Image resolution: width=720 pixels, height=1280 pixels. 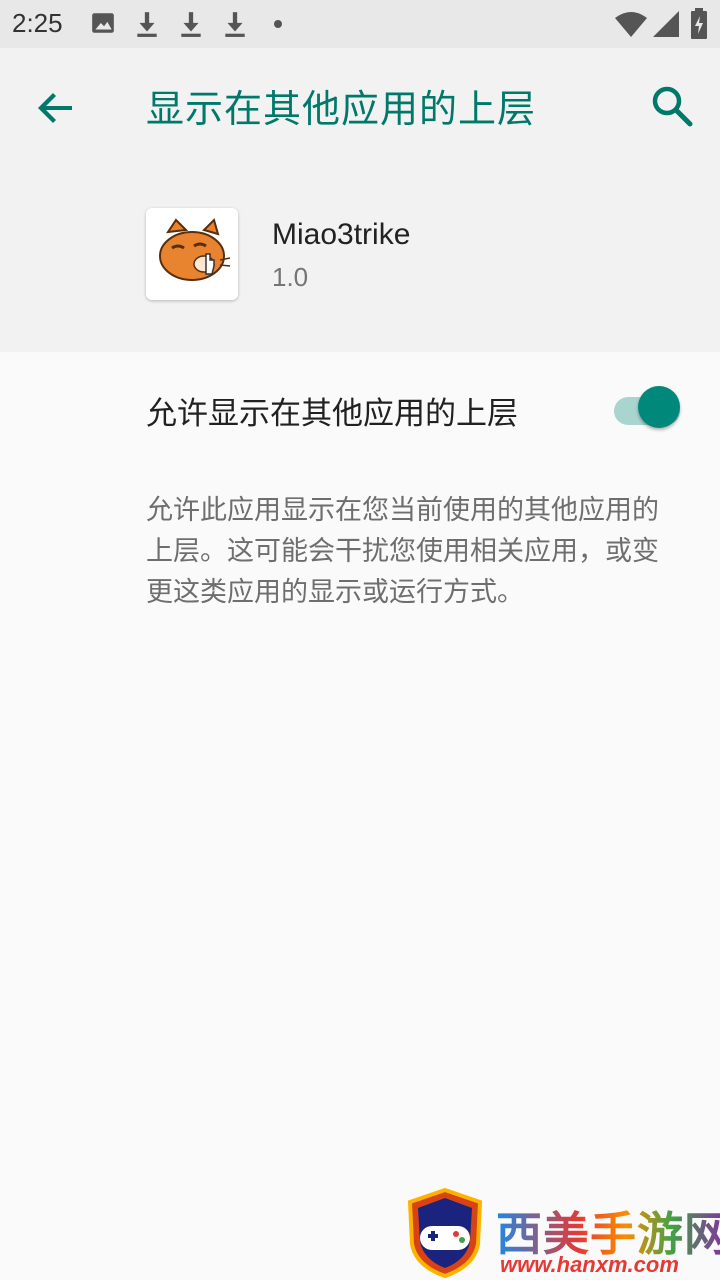 I want to click on back-button, so click(x=56, y=108).